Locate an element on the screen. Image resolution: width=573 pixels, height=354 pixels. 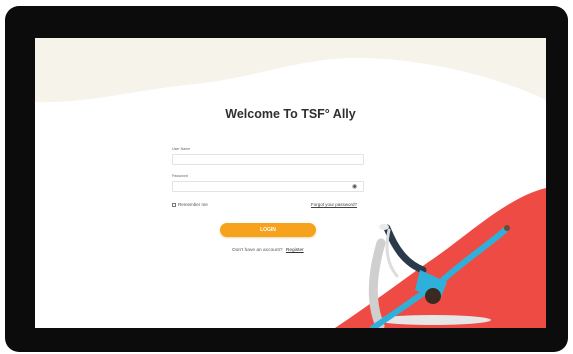
remember-label: Remember me is located at coordinates (193, 204).